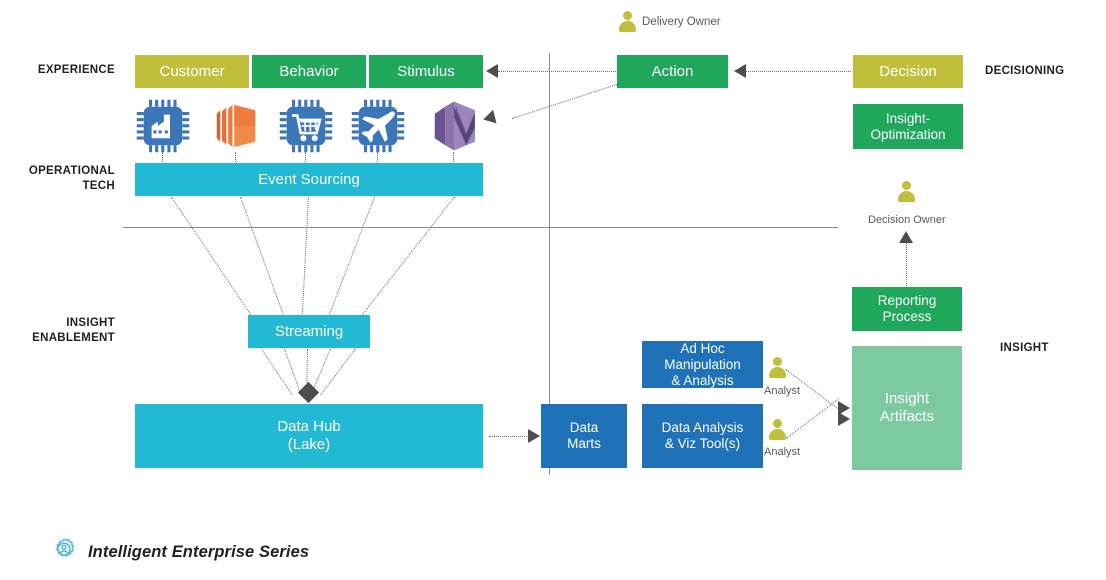 This screenshot has height=580, width=1106. I want to click on node-behavior-label: Behavior, so click(309, 71).